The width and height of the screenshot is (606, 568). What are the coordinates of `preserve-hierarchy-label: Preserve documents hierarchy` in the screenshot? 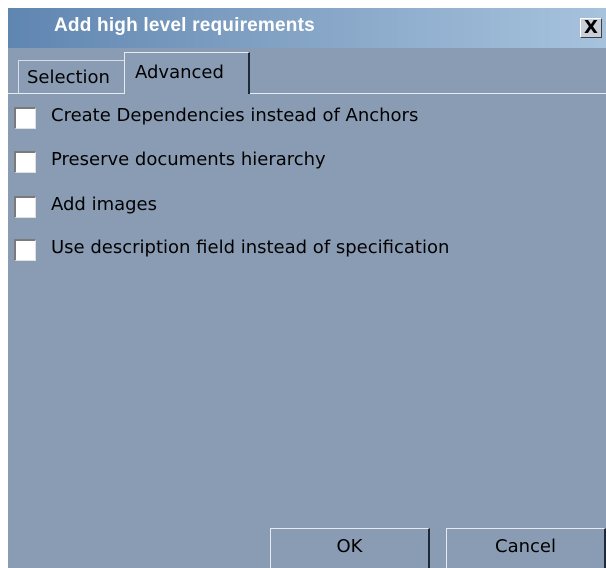 It's located at (188, 159).